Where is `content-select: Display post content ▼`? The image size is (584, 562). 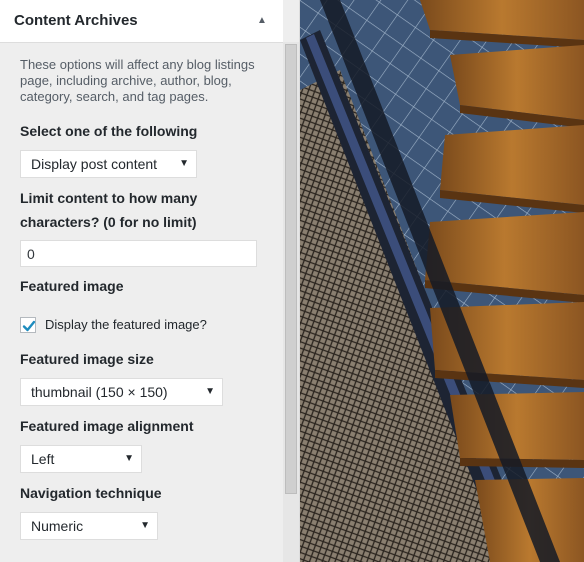
content-select: Display post content ▼ is located at coordinates (108, 164).